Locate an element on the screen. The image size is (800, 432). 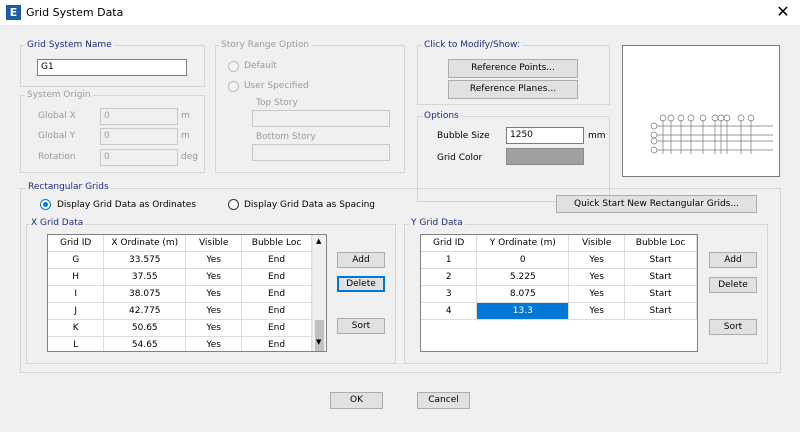
cell: H is located at coordinates (76, 277).